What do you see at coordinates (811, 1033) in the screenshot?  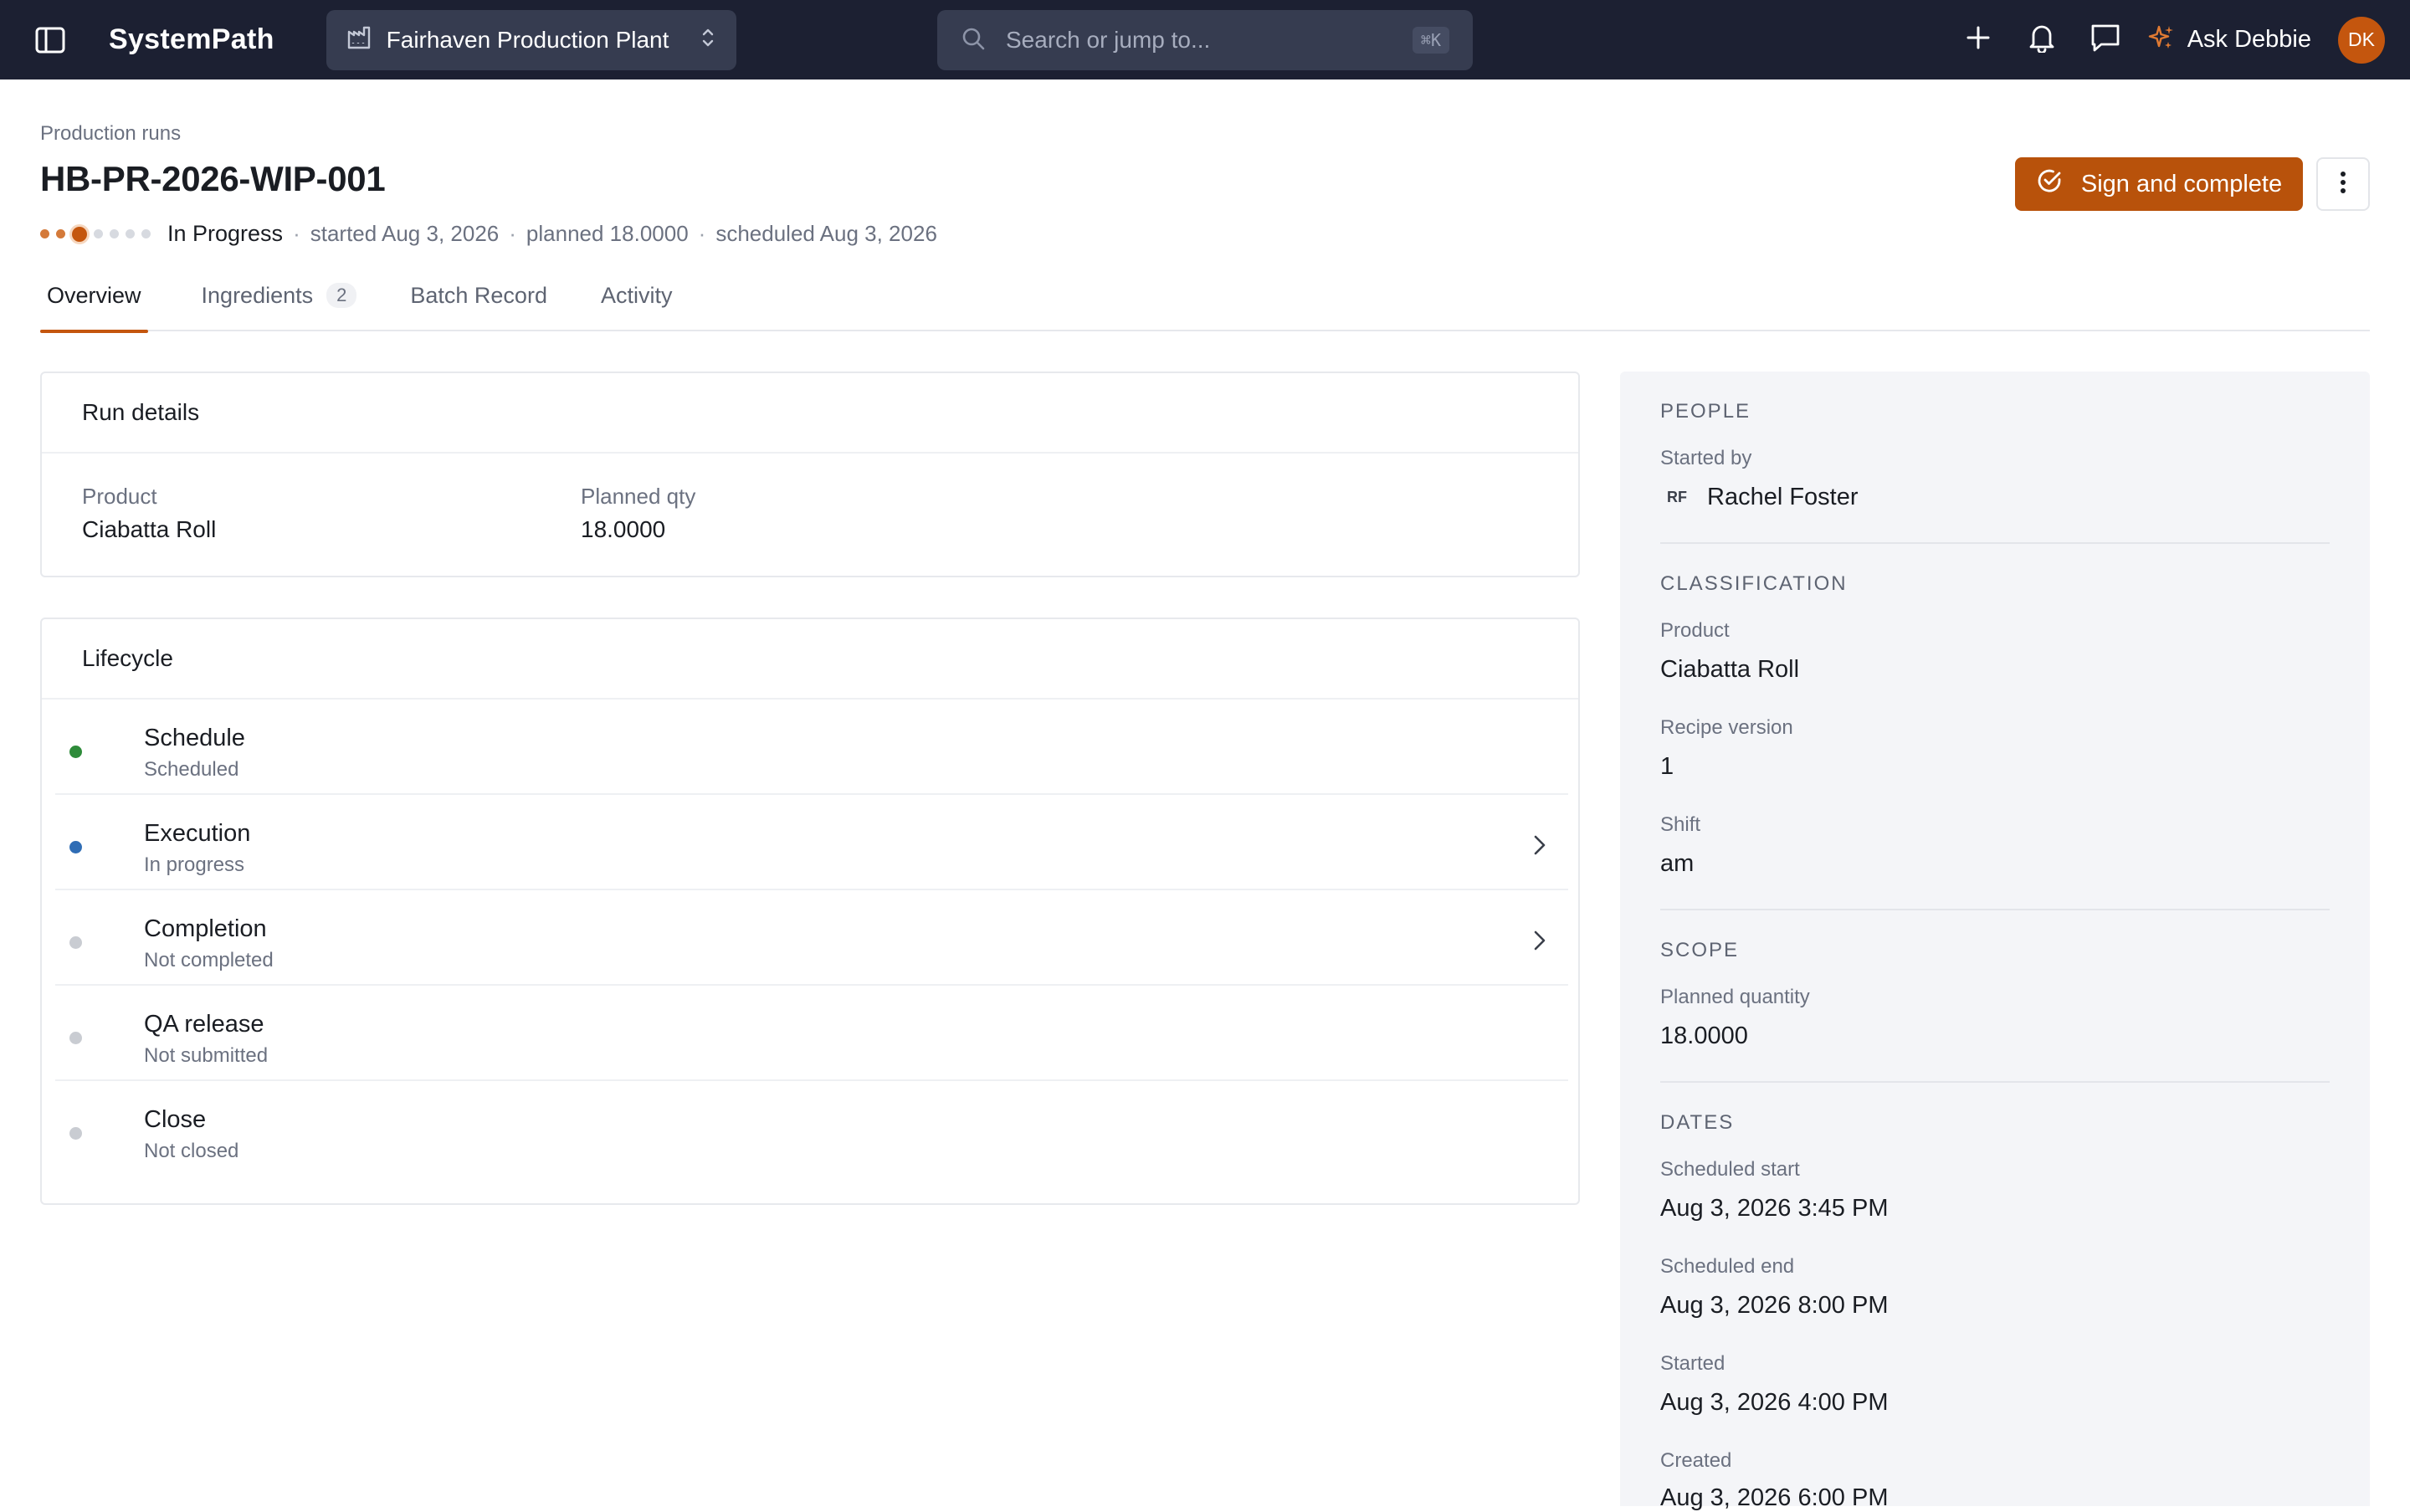 I see `lifecycle-step-qa-release: QA release Not submitted` at bounding box center [811, 1033].